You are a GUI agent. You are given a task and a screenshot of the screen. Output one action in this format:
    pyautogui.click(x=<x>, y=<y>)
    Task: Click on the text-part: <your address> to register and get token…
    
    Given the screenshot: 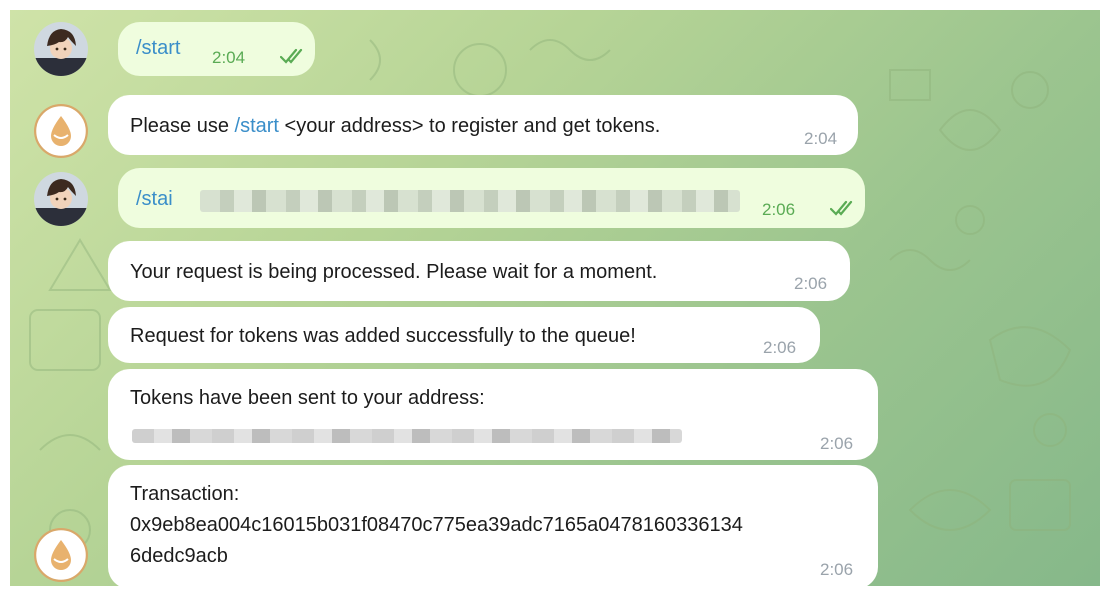 What is the action you would take?
    pyautogui.click(x=469, y=126)
    